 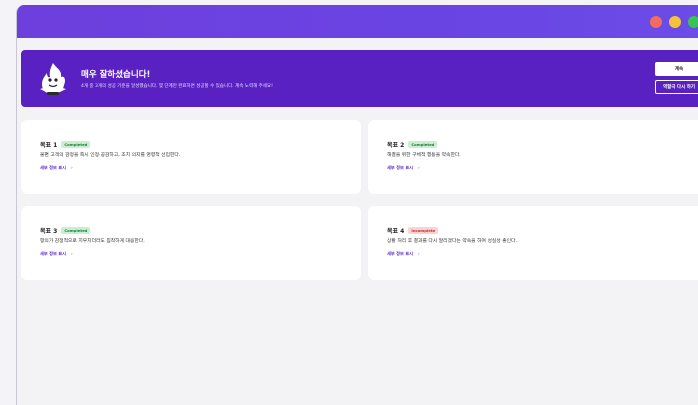 I want to click on goal-card-header: 목표 4 Incomplete, so click(x=413, y=230).